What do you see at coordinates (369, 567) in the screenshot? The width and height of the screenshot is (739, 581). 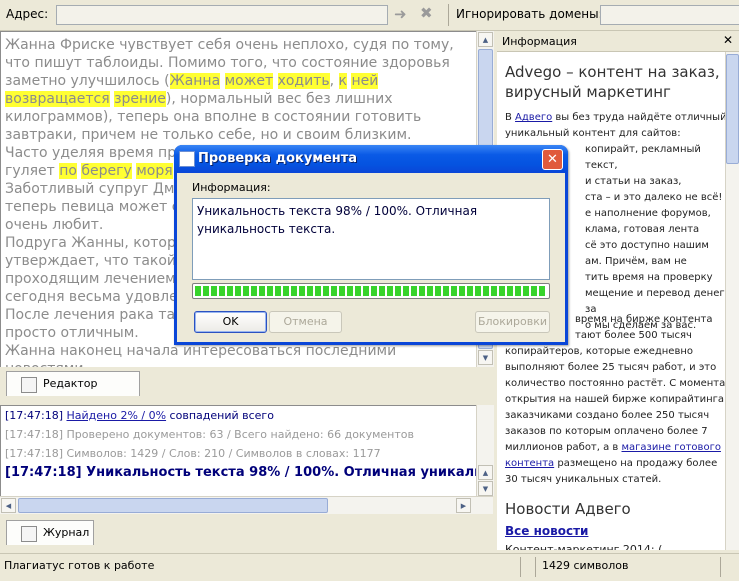 I see `status-bar: Плагиатус готов к работе 1429 символов` at bounding box center [369, 567].